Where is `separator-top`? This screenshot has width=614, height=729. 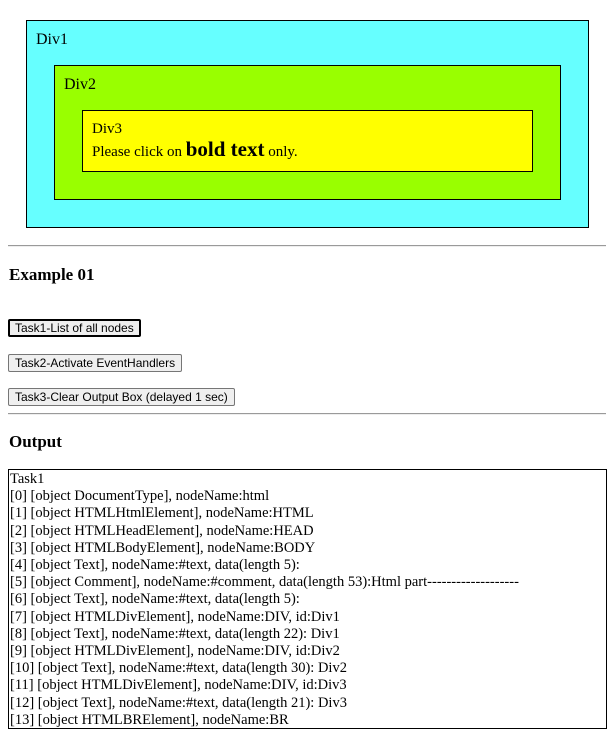
separator-top is located at coordinates (307, 246).